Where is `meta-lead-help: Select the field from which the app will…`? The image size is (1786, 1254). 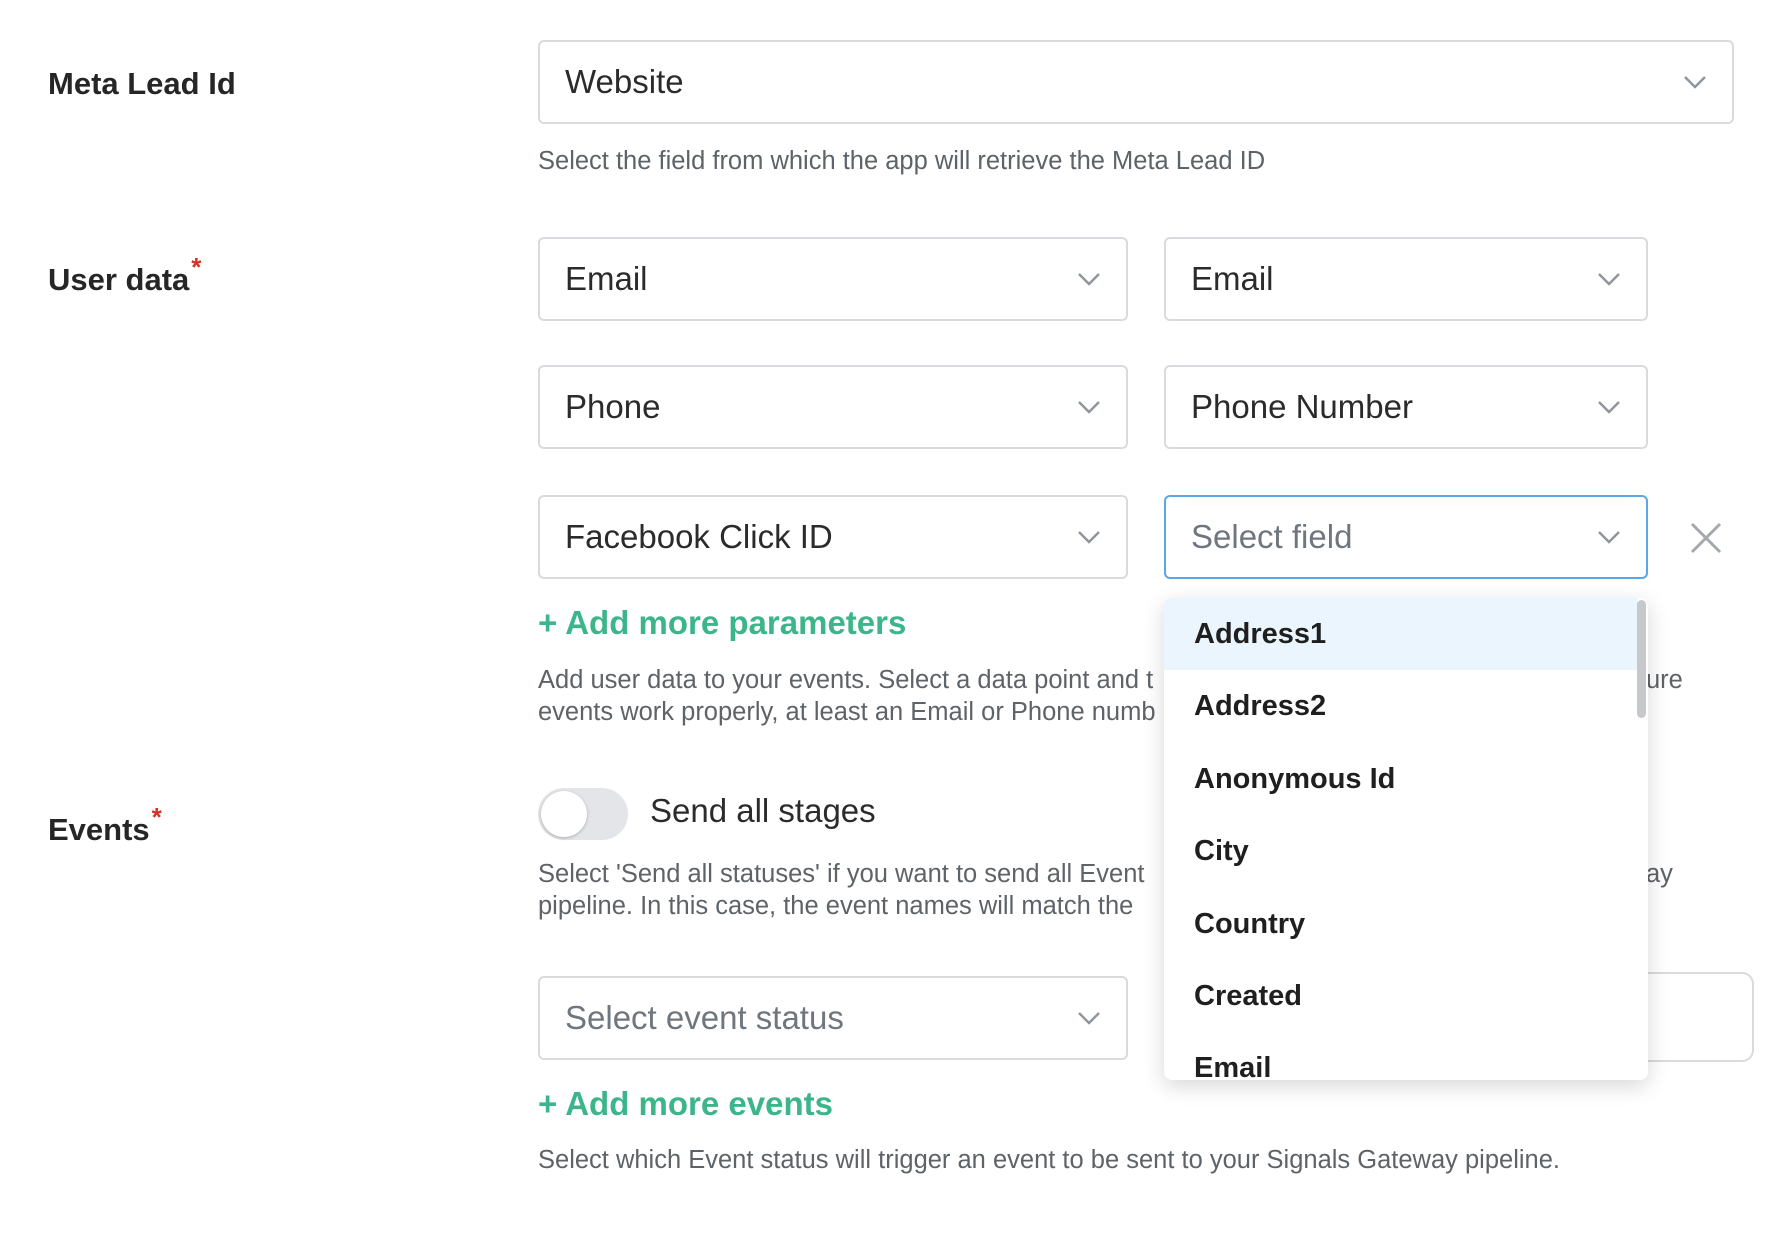 meta-lead-help: Select the field from which the app will… is located at coordinates (902, 161).